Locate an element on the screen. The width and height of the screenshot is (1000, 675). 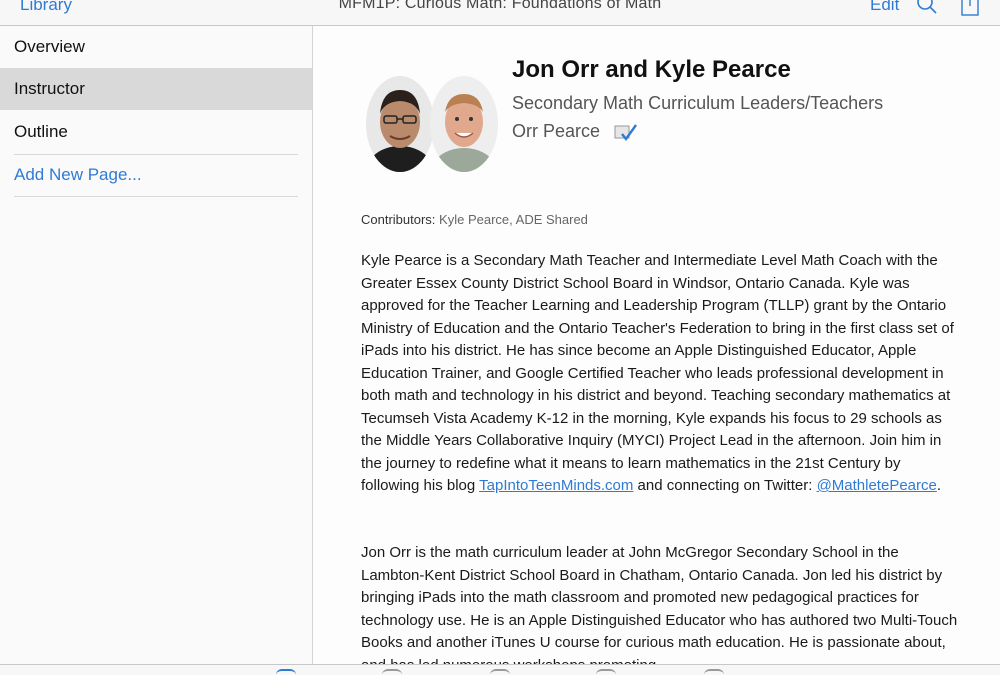
sidebar-item-instructor: Instructor is located at coordinates (156, 89).